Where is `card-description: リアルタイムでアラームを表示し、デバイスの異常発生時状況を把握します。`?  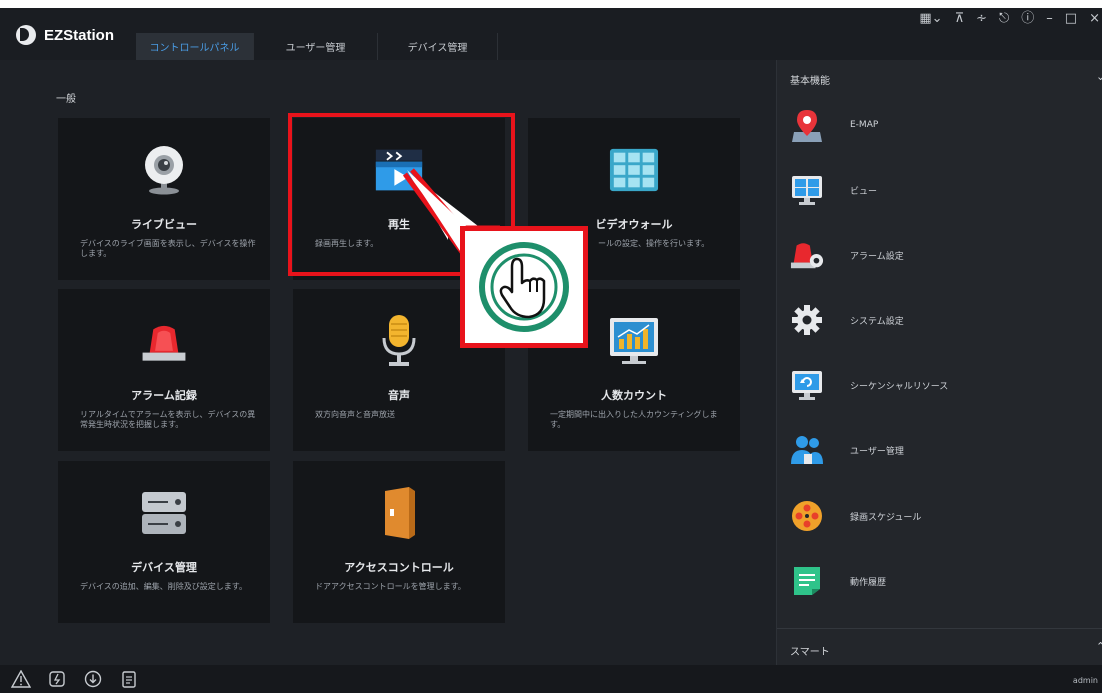
card-description: リアルタイムでアラームを表示し、デバイスの異常発生時状況を把握します。 is located at coordinates (168, 419).